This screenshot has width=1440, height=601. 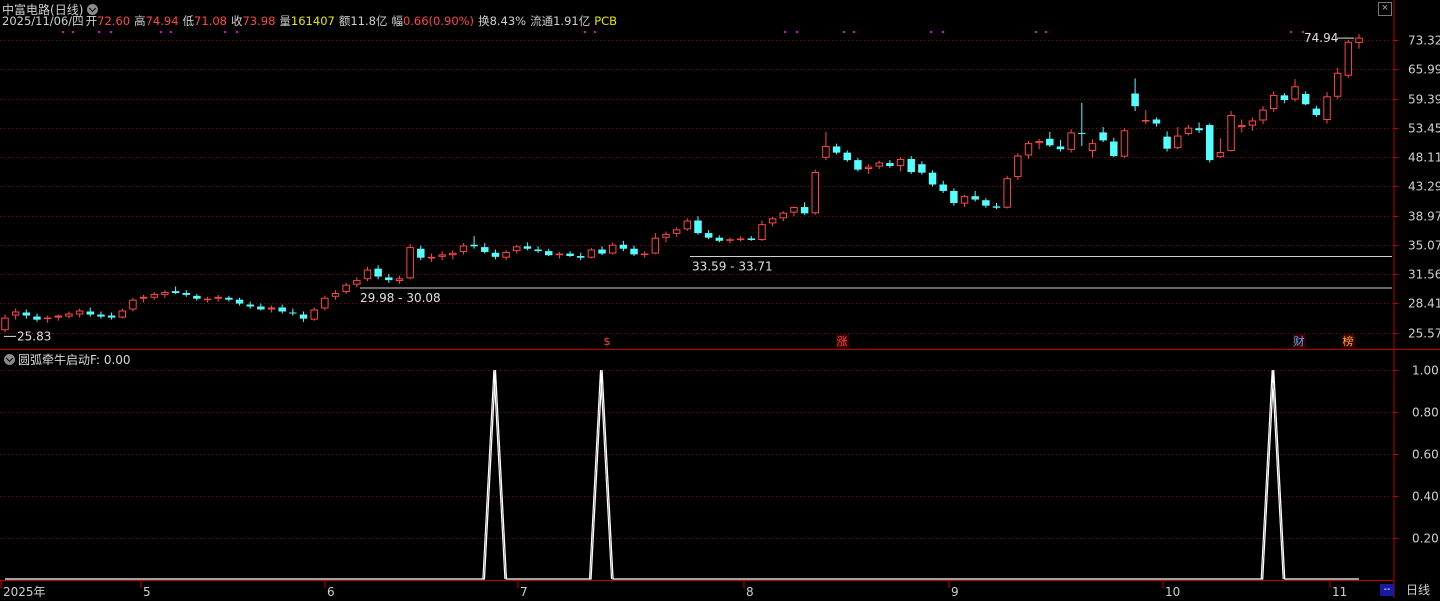 I want to click on change-label: 幅, so click(x=397, y=21).